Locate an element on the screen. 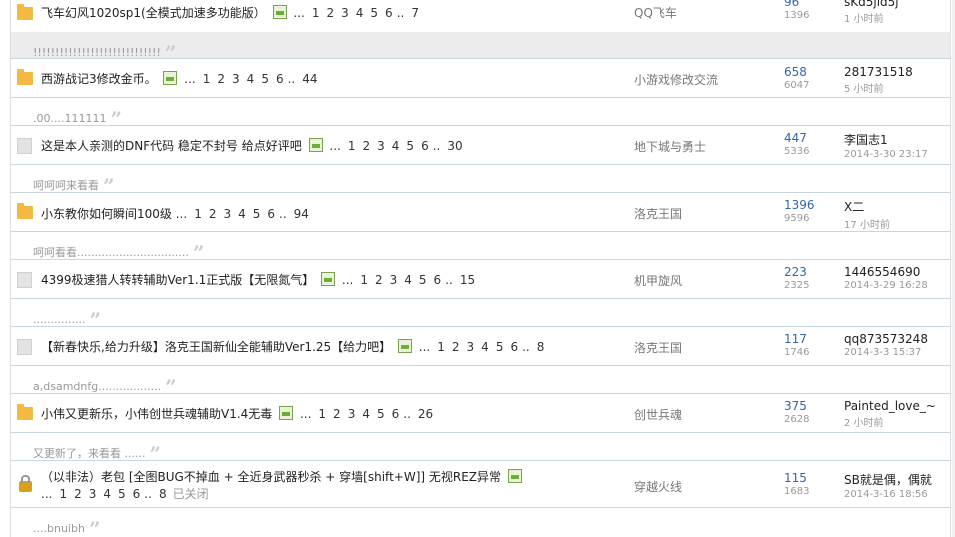 The image size is (955, 537). last-poster: 李国志1 is located at coordinates (886, 139).